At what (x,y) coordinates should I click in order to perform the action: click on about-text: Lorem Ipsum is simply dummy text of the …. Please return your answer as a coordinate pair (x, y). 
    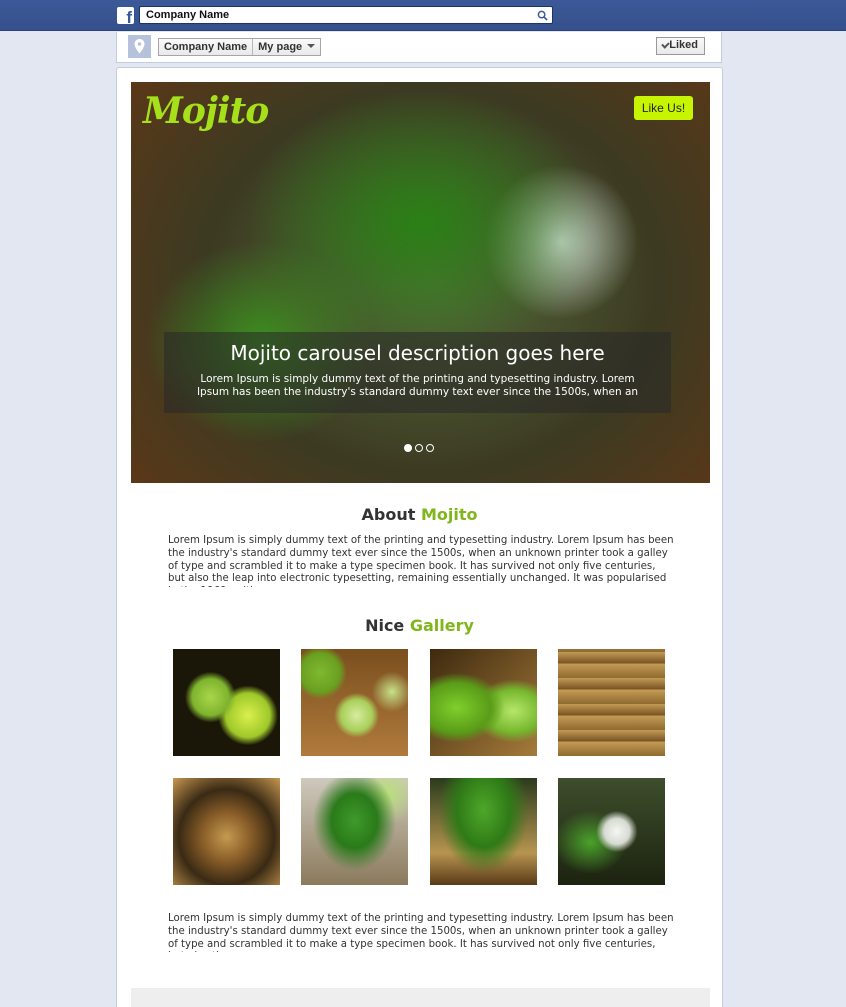
    Looking at the image, I should click on (421, 561).